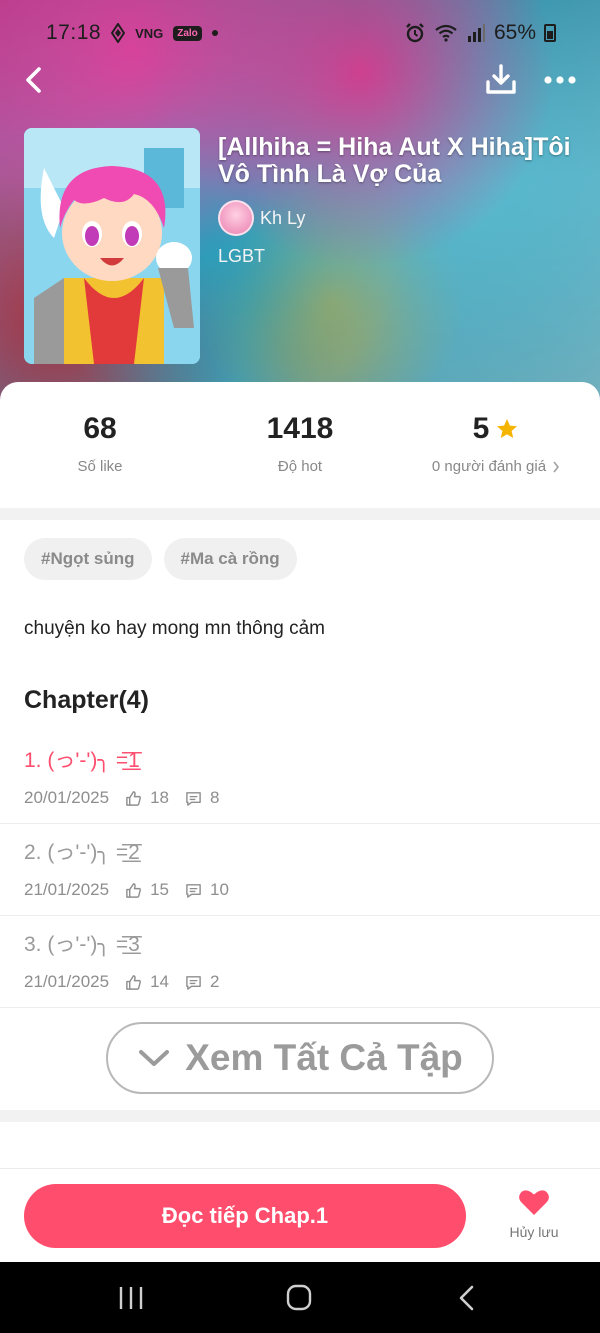 The height and width of the screenshot is (1333, 600). What do you see at coordinates (300, 982) in the screenshot?
I see `chapter-meta: 21/01/2025 14 2` at bounding box center [300, 982].